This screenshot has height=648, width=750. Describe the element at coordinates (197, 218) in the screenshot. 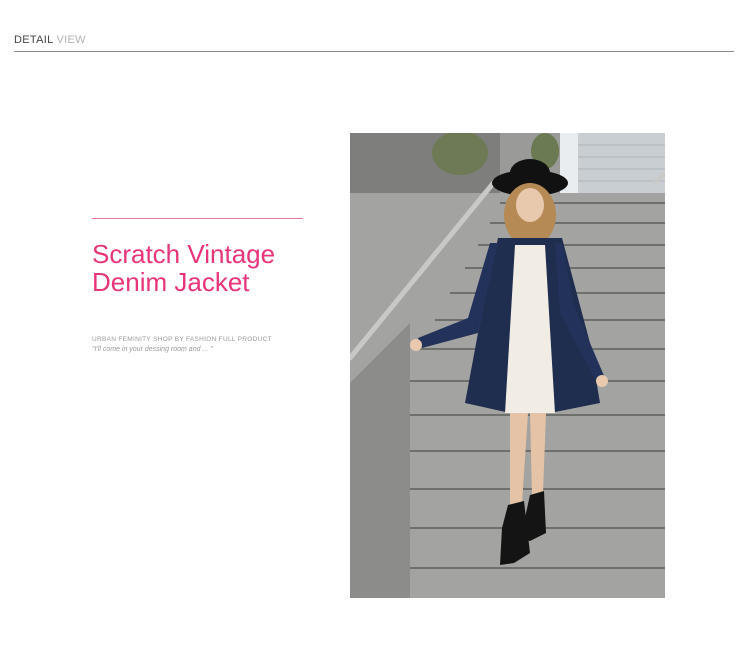

I see `title-accent-divider` at that location.